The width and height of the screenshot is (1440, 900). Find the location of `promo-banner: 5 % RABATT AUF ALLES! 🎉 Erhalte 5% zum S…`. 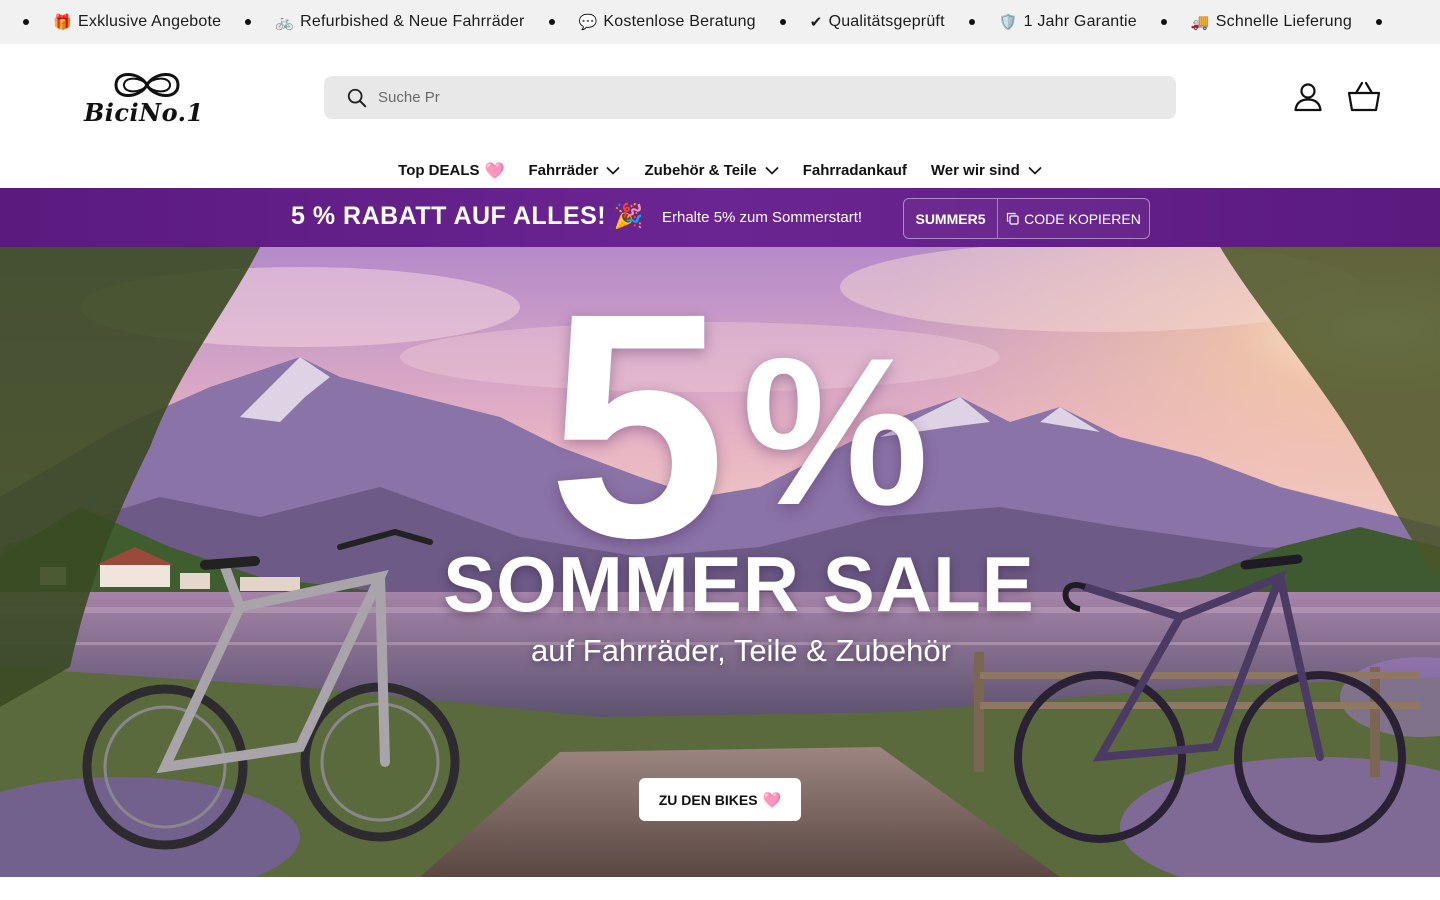

promo-banner: 5 % RABATT AUF ALLES! 🎉 Erhalte 5% zum S… is located at coordinates (720, 217).